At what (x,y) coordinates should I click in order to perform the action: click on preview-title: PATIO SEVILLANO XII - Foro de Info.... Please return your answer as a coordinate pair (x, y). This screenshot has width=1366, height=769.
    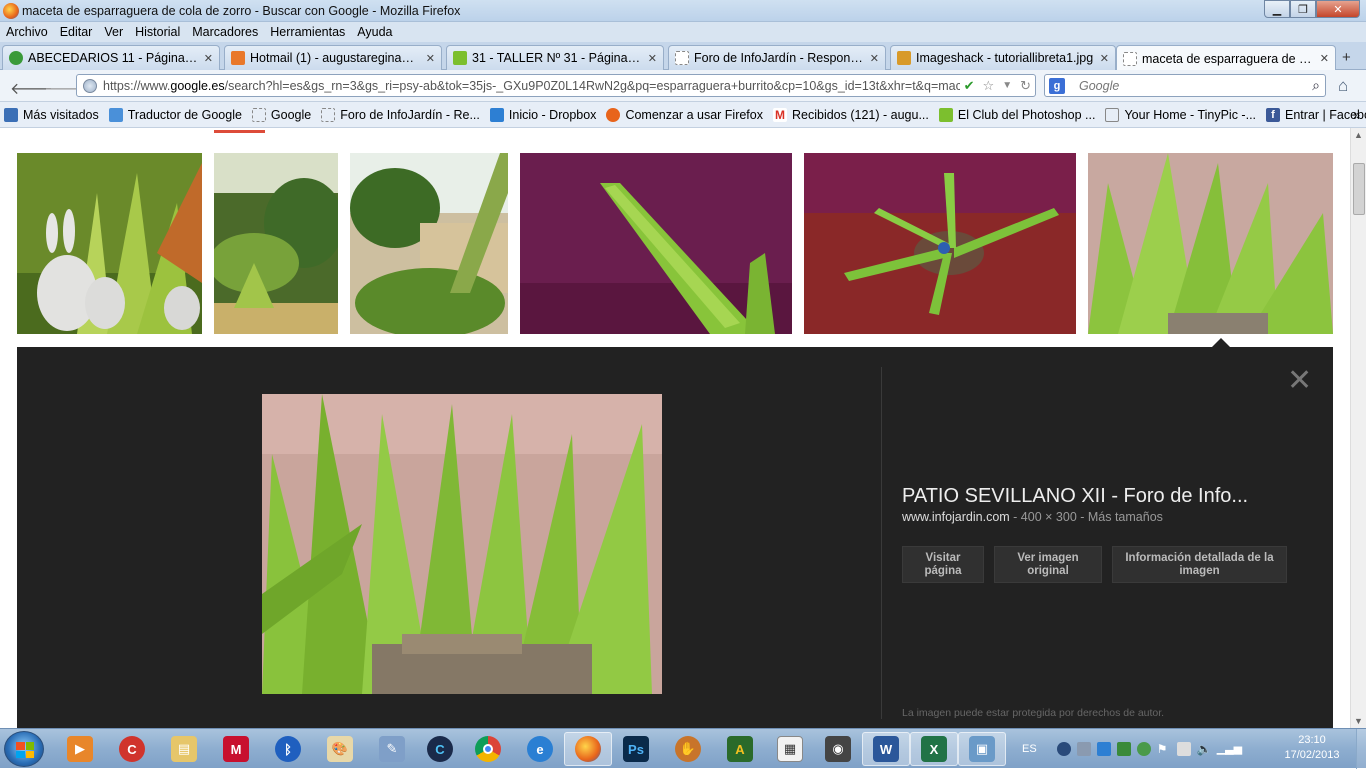
    Looking at the image, I should click on (1075, 496).